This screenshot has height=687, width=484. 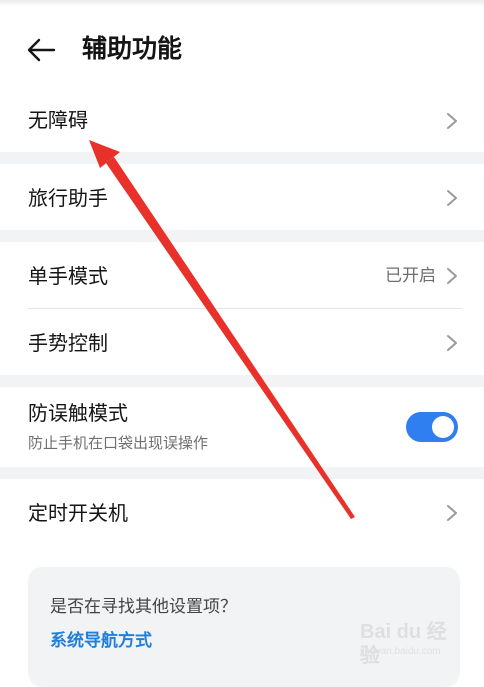 What do you see at coordinates (132, 48) in the screenshot?
I see `page-title: 辅助功能` at bounding box center [132, 48].